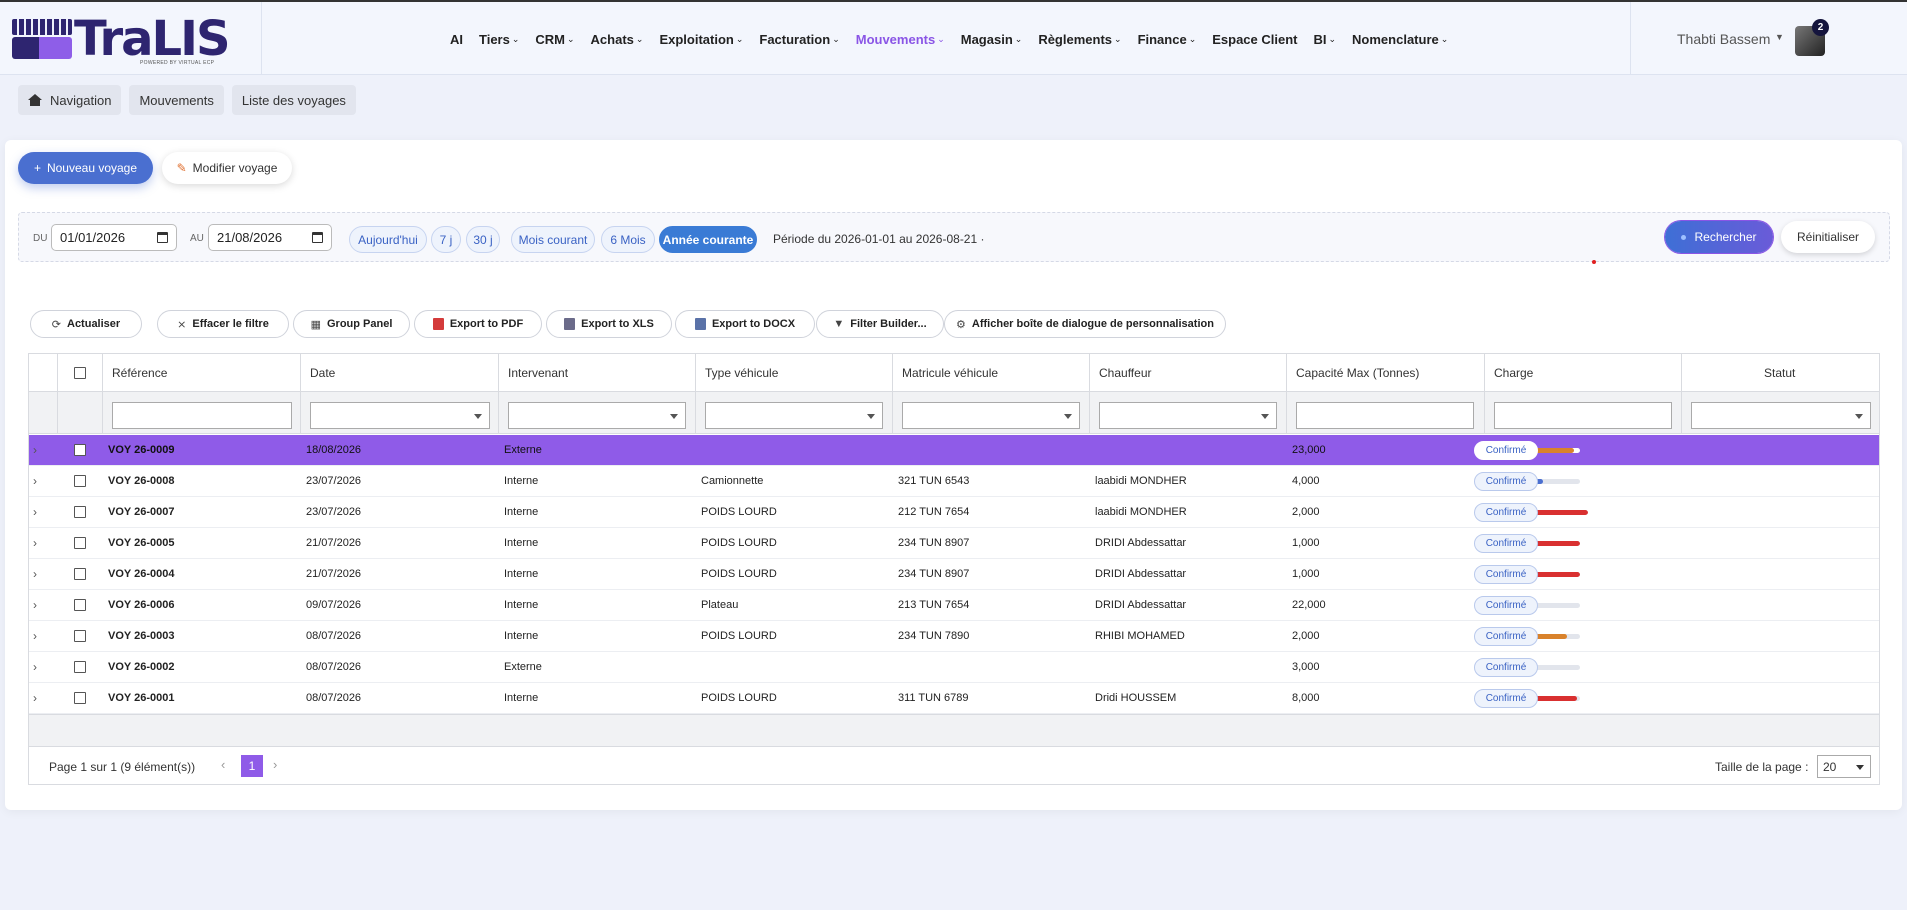  Describe the element at coordinates (1828, 237) in the screenshot. I see `reset-button: Réinitialiser` at that location.